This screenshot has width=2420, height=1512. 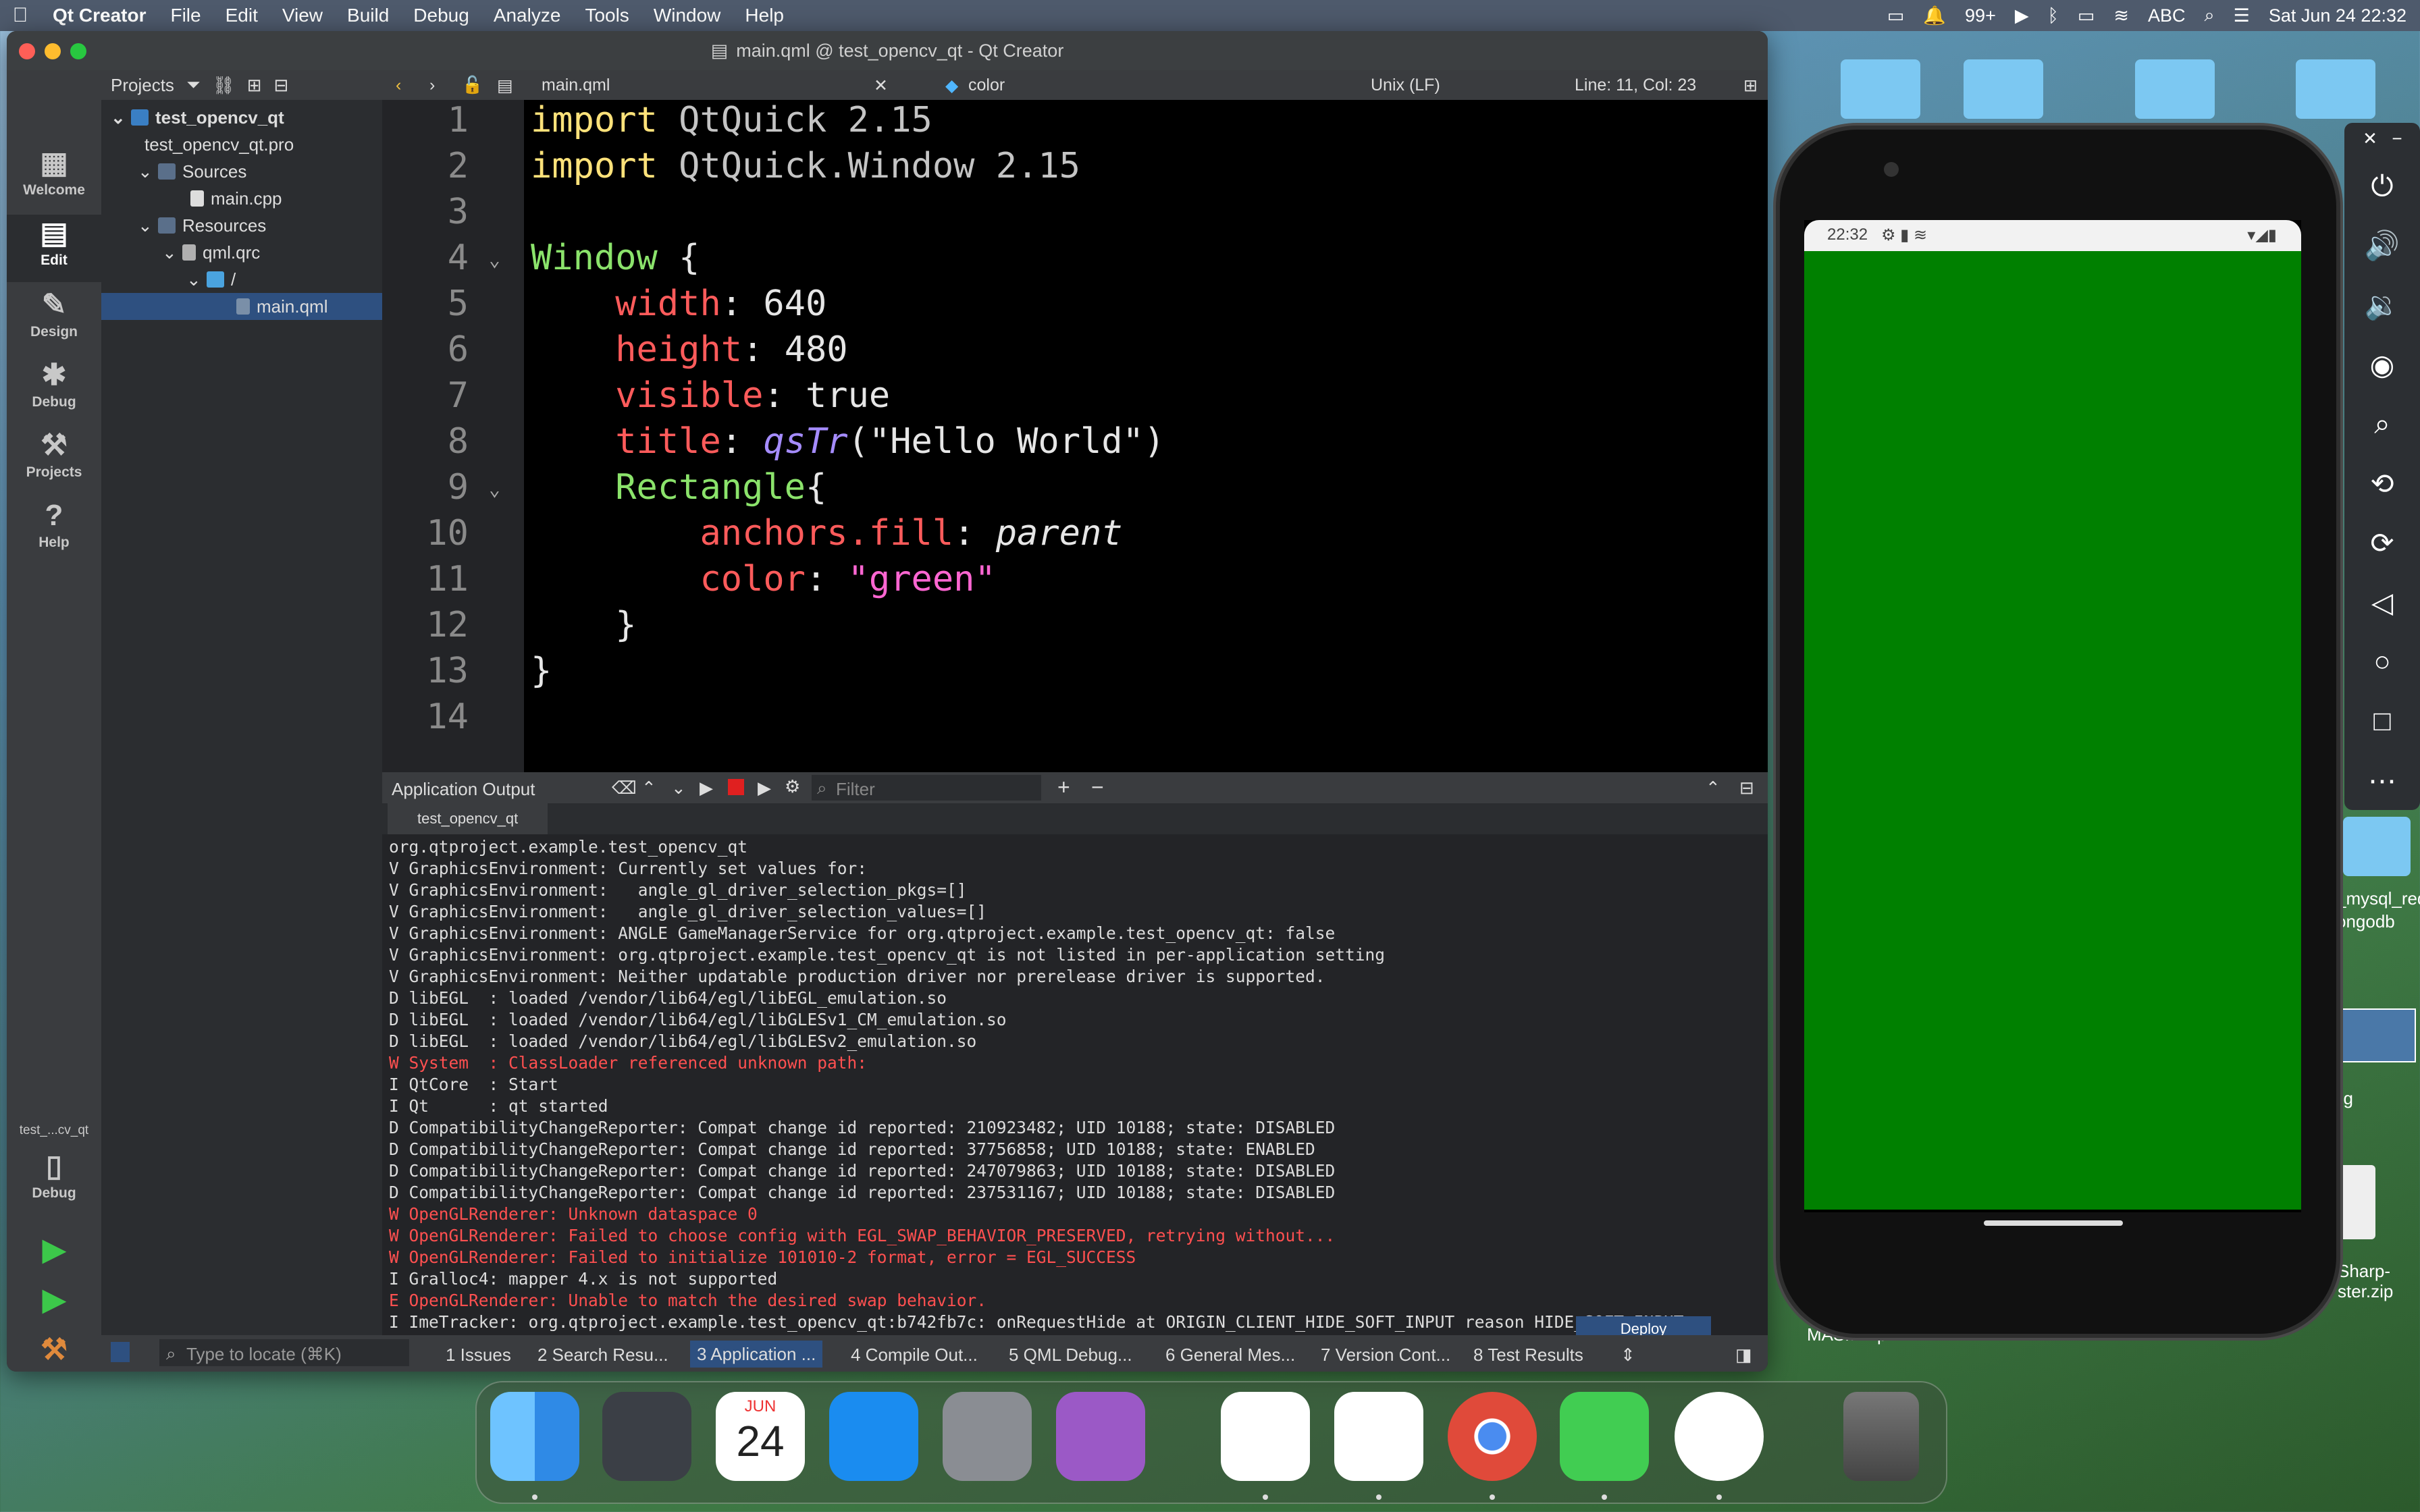 What do you see at coordinates (706, 788) in the screenshot?
I see `rerun-icon: ▶` at bounding box center [706, 788].